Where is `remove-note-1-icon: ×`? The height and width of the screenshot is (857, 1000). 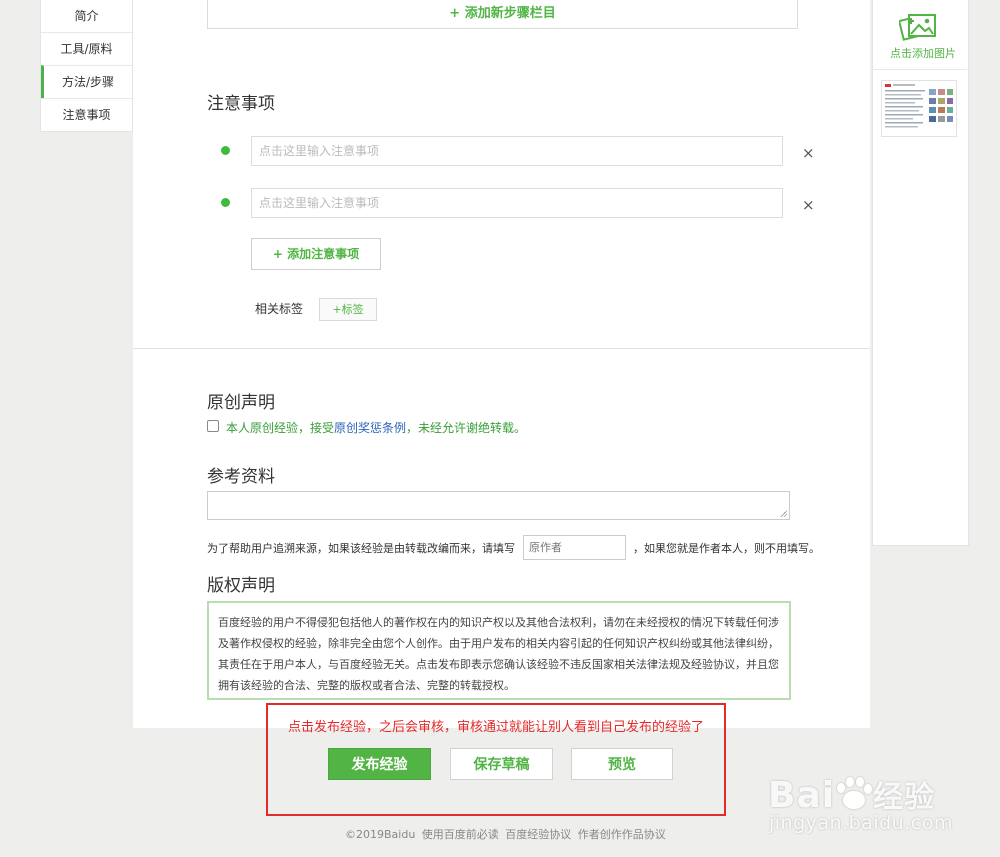
remove-note-1-icon: × is located at coordinates (808, 153).